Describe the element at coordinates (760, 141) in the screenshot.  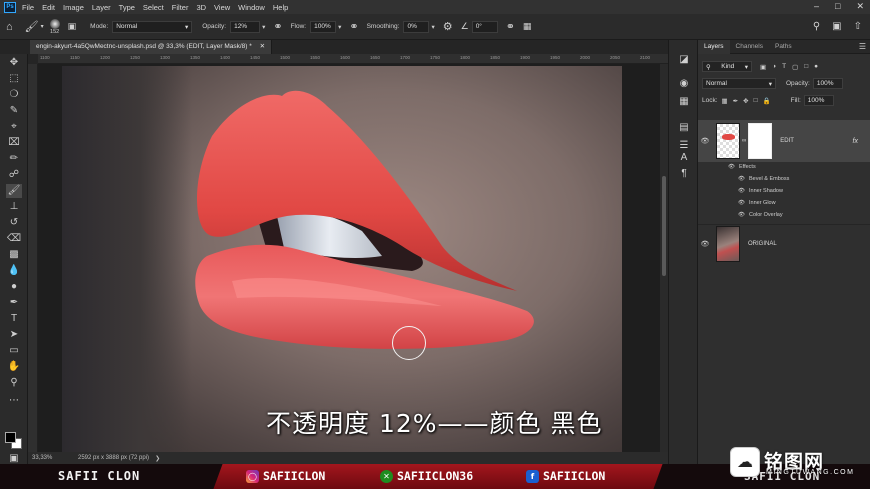
I see `layer-mask-thumbnail` at that location.